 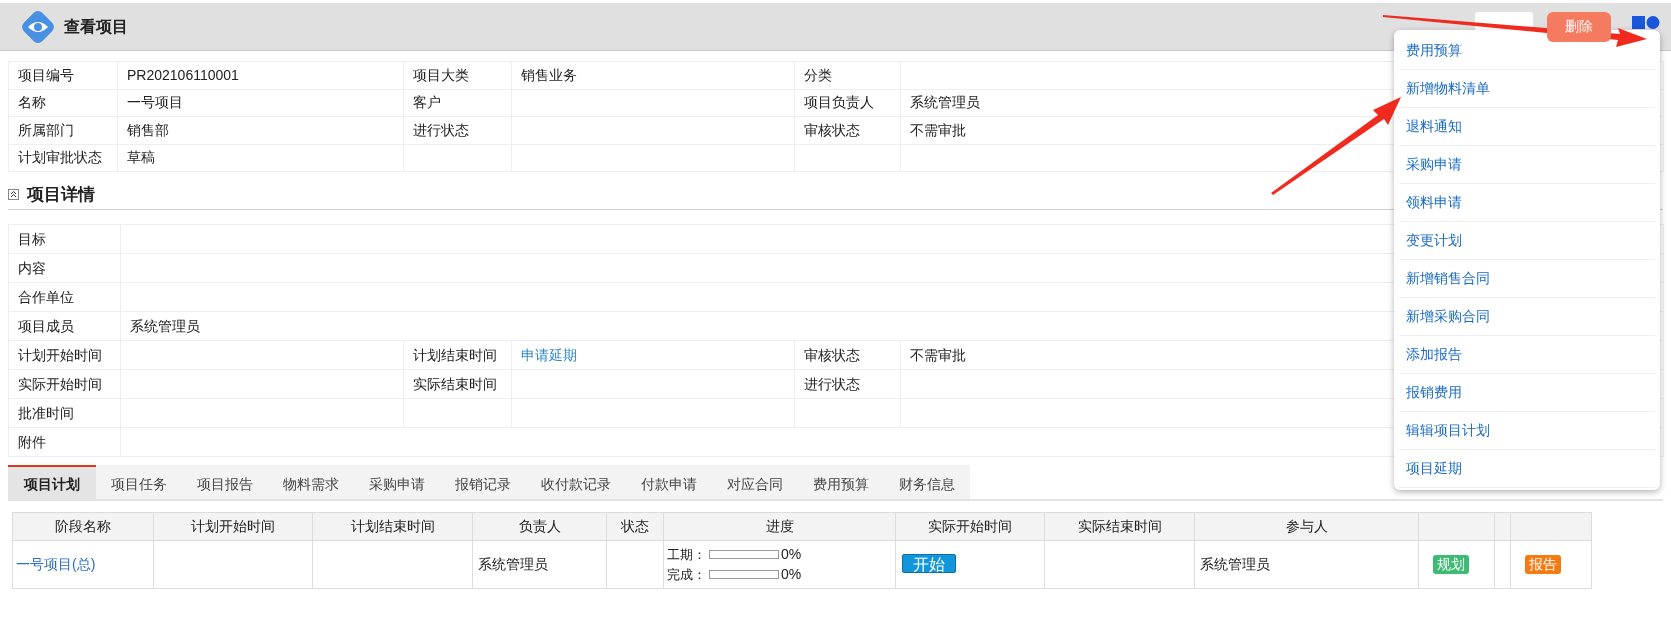 What do you see at coordinates (32, 267) in the screenshot?
I see `field-label: 内容` at bounding box center [32, 267].